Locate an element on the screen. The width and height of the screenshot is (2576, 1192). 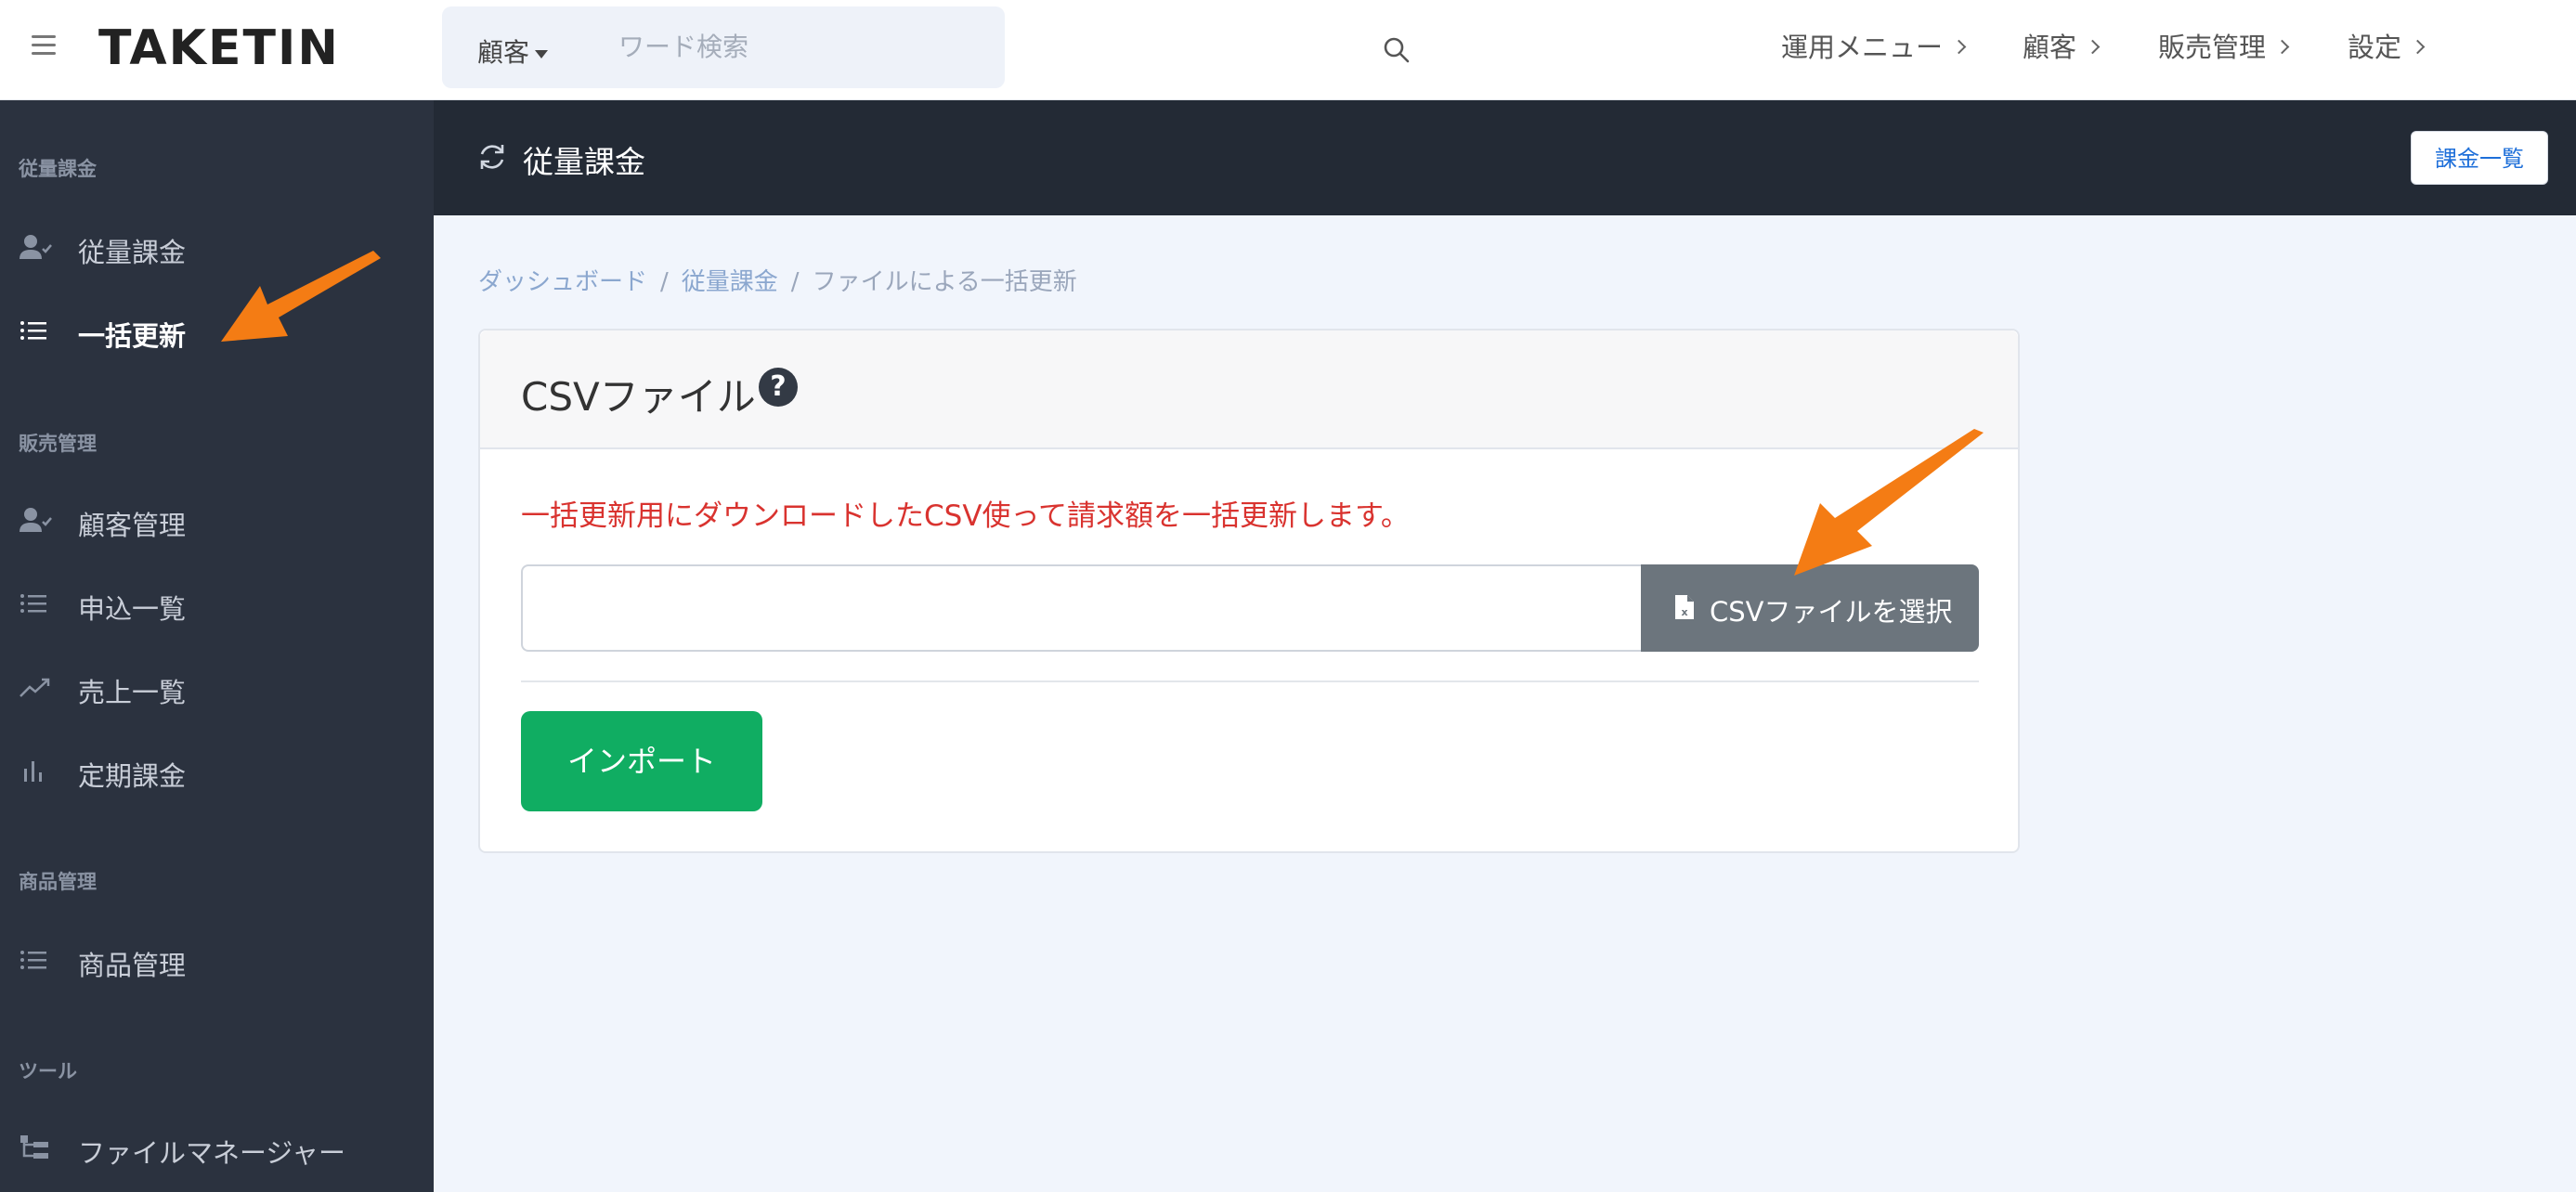
file-input-group: x CSVファイルを選択 is located at coordinates (1250, 608).